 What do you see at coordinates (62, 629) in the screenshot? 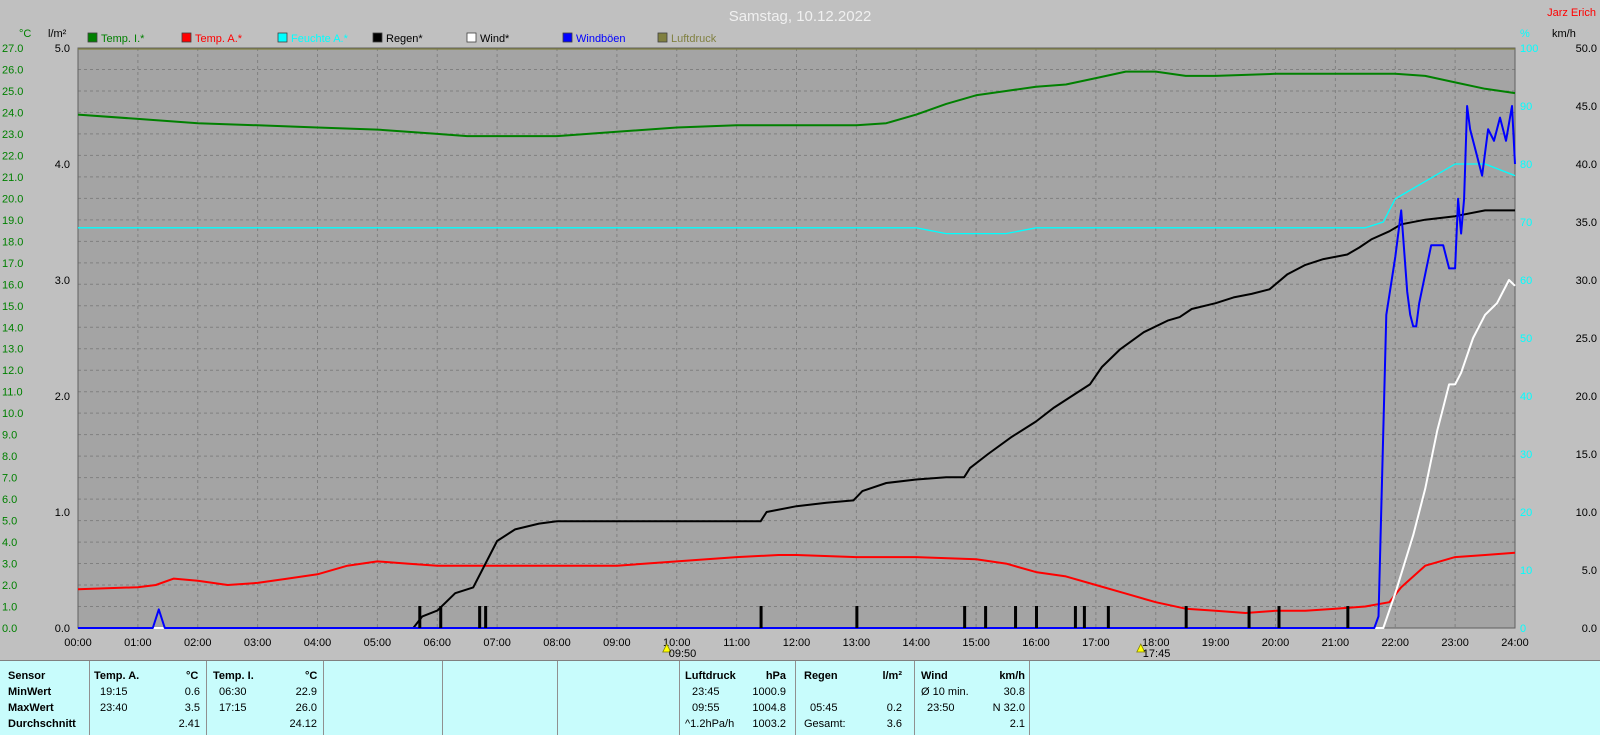
I see `rain-tick-label: 0.0` at bounding box center [62, 629].